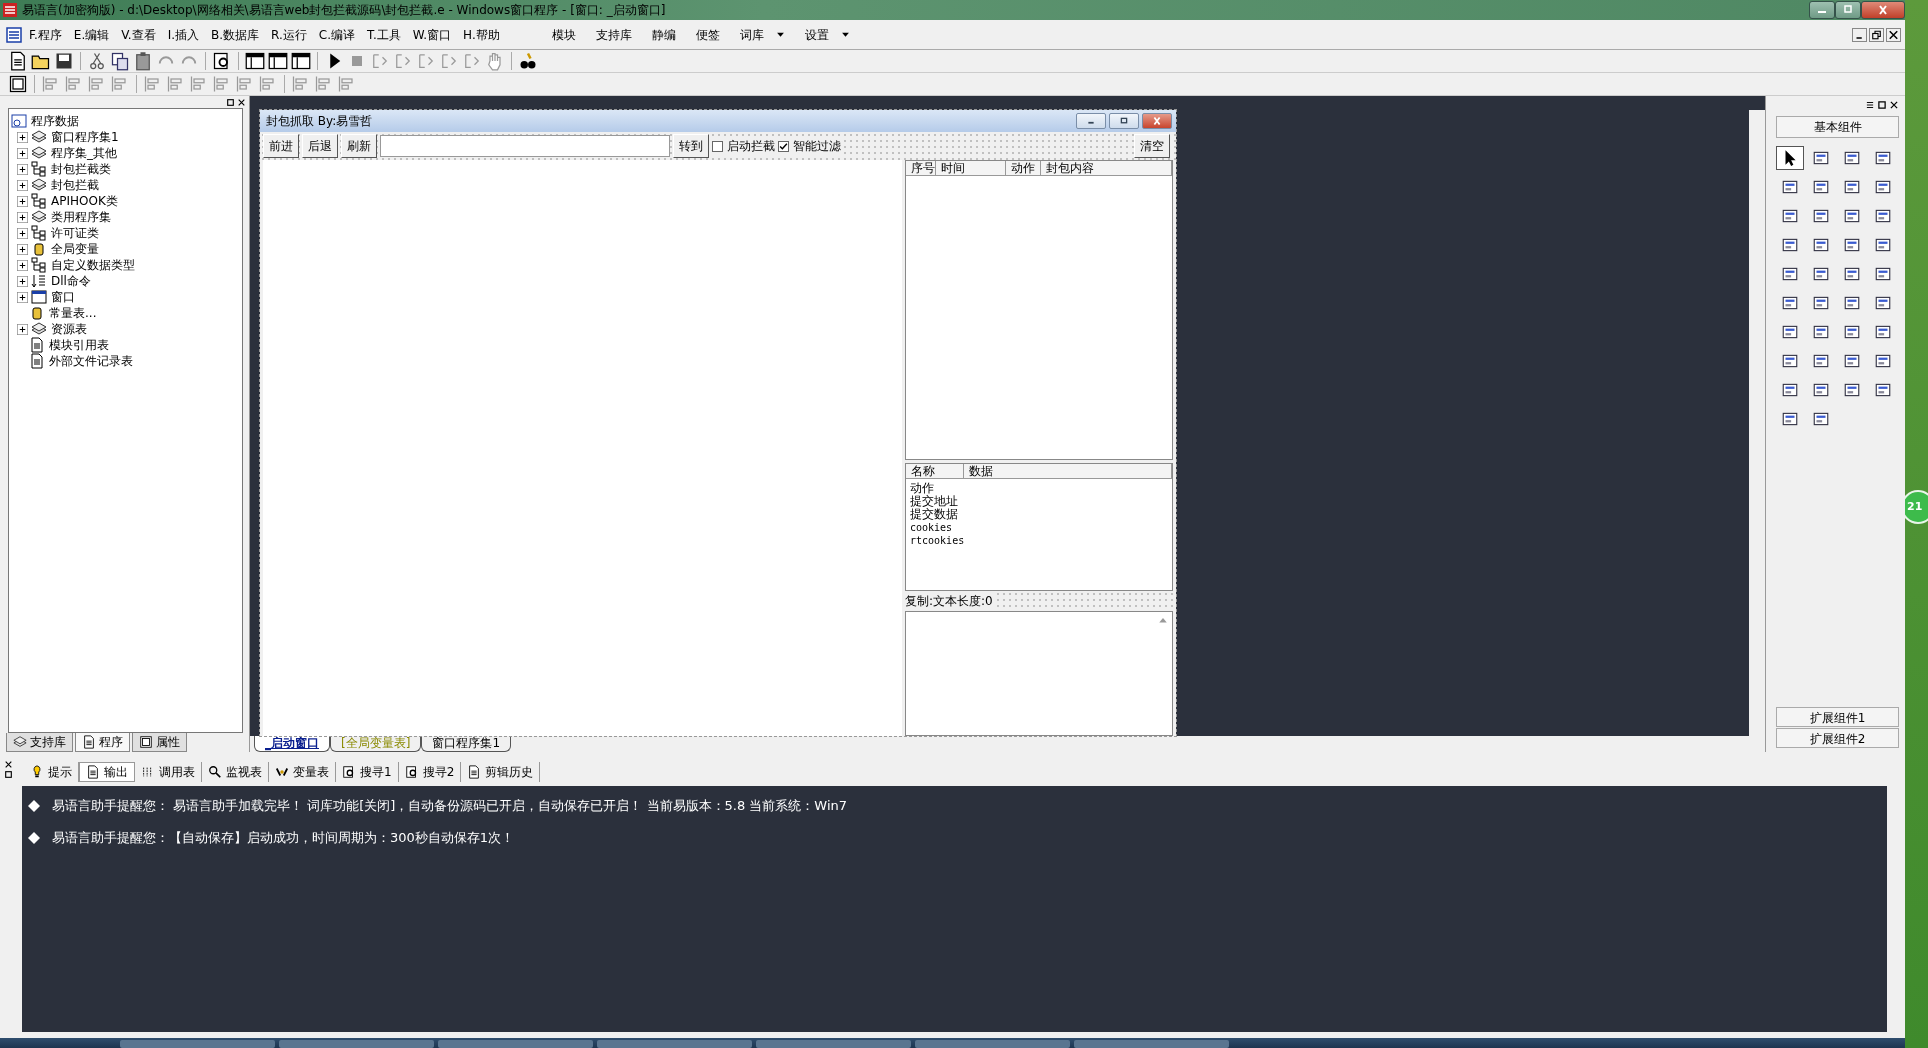 The width and height of the screenshot is (1928, 1048). What do you see at coordinates (84, 153) in the screenshot?
I see `tree-item: 程序集_其他` at bounding box center [84, 153].